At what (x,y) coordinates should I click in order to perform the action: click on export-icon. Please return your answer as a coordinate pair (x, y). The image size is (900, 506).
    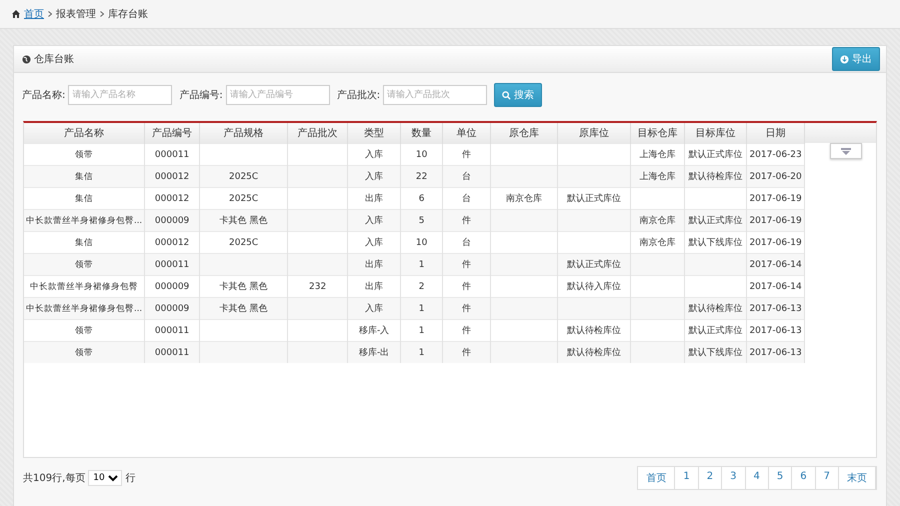
    Looking at the image, I should click on (844, 59).